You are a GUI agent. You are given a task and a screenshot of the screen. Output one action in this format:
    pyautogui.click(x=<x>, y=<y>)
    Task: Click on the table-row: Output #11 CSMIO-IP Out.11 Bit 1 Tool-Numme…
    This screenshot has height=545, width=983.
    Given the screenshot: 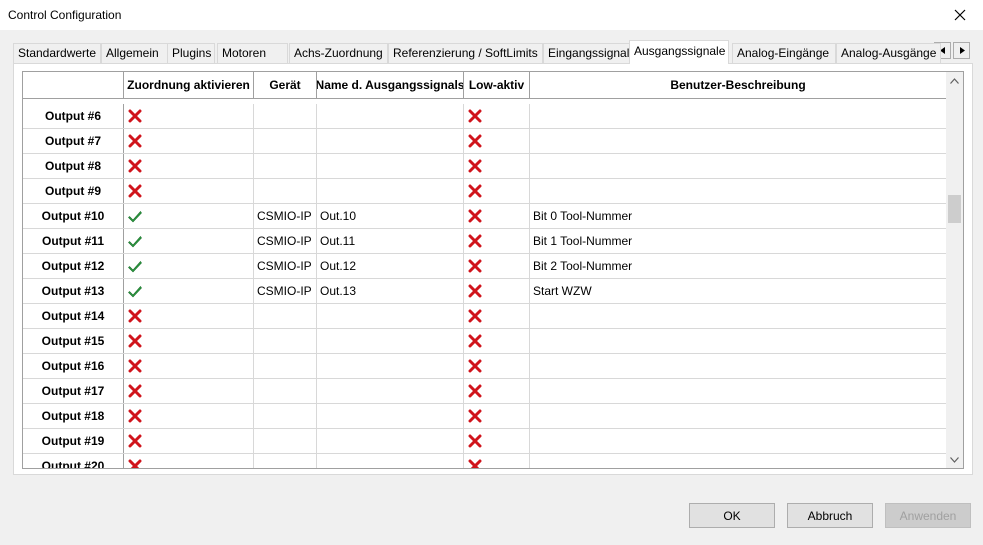 What is the action you would take?
    pyautogui.click(x=484, y=241)
    